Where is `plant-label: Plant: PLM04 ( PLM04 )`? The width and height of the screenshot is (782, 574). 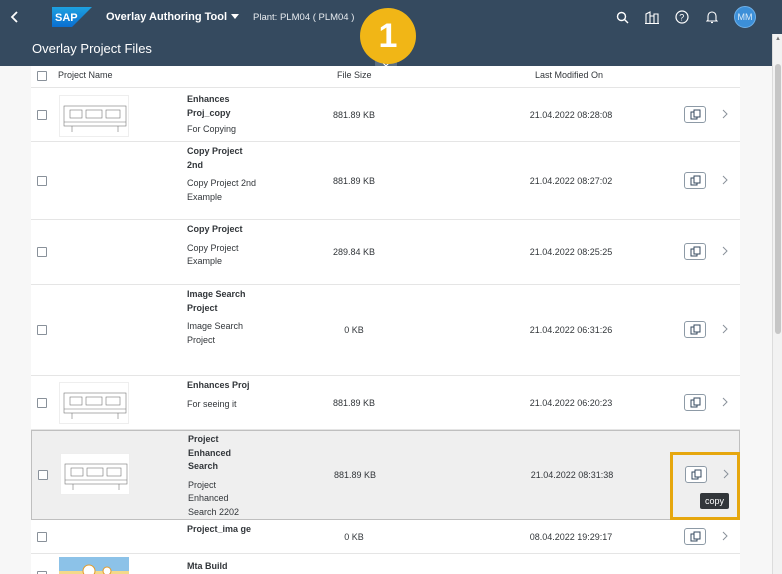
plant-label: Plant: PLM04 ( PLM04 ) is located at coordinates (304, 17).